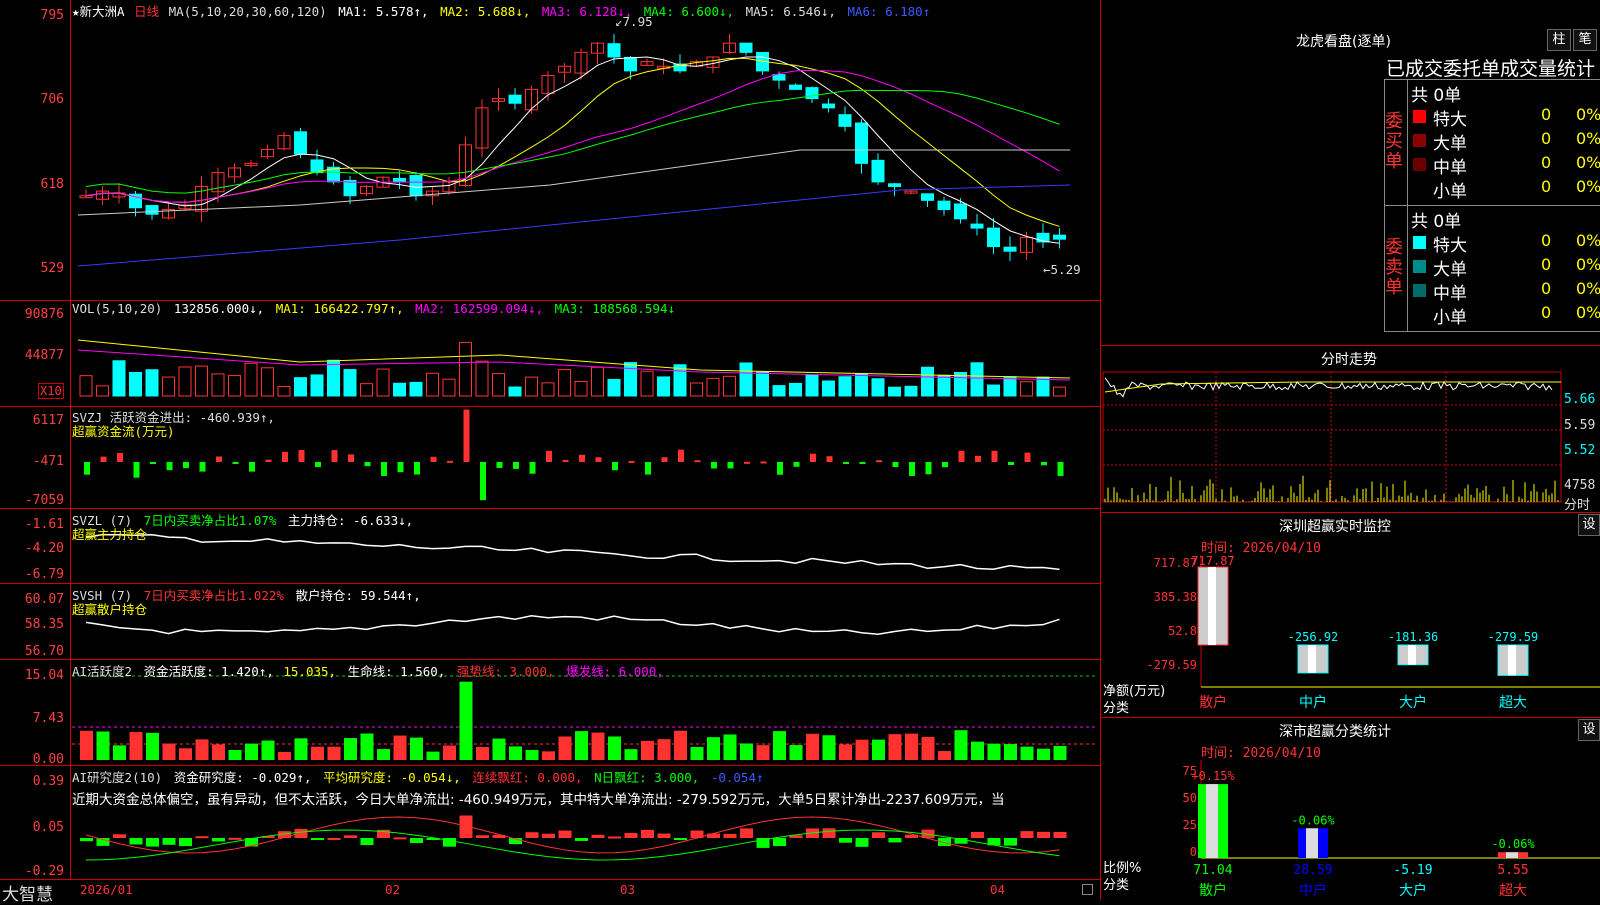 The width and height of the screenshot is (1600, 905). What do you see at coordinates (70, 440) in the screenshot?
I see `axis-line` at bounding box center [70, 440].